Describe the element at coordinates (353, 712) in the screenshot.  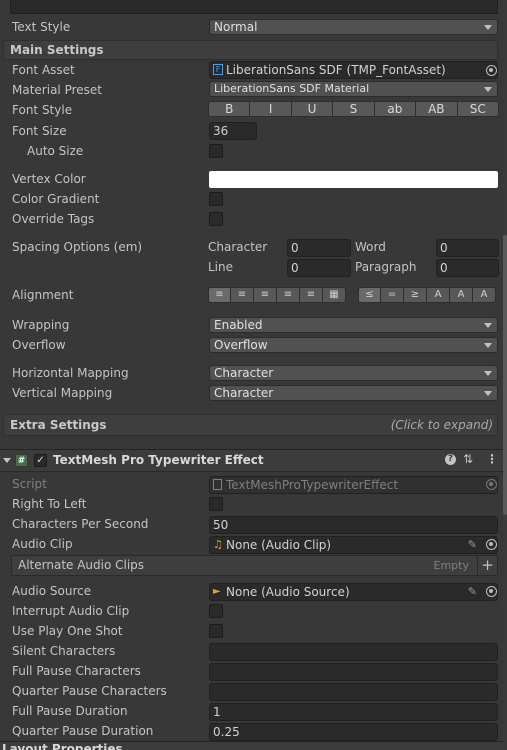
I see `full-pause-duration-field: 1` at that location.